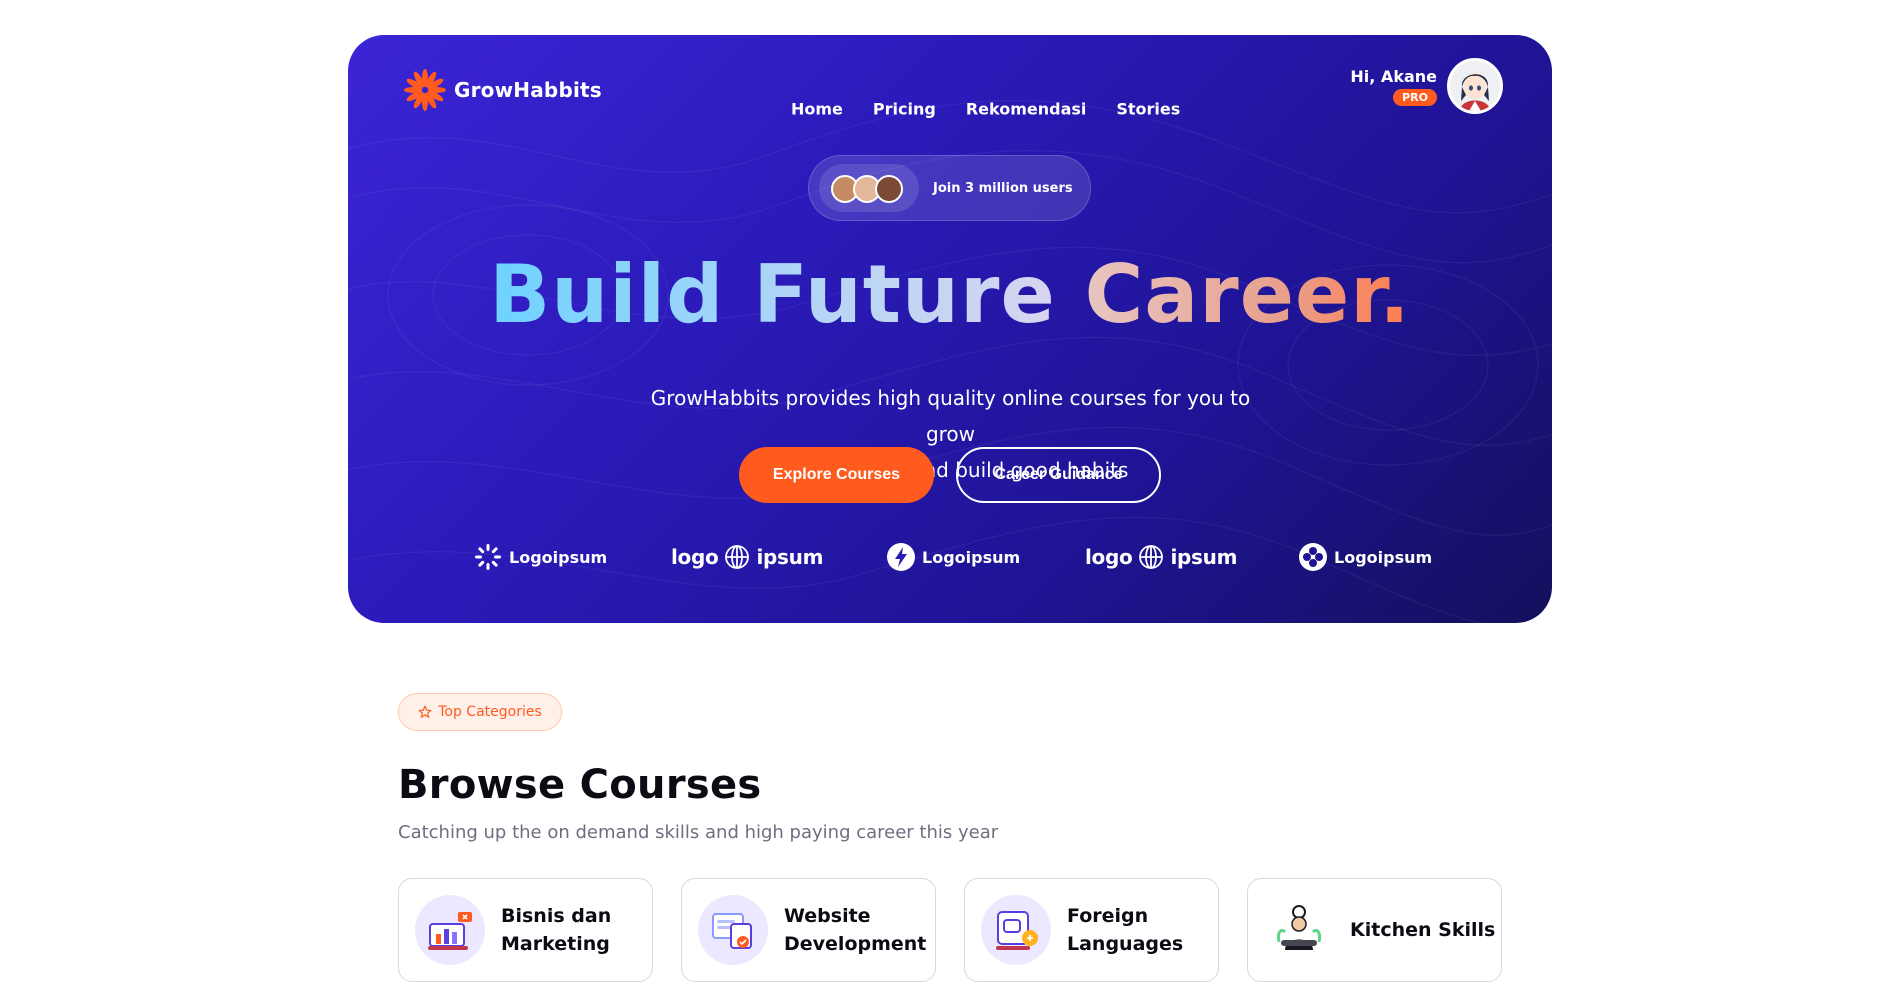 This screenshot has height=982, width=1893. I want to click on category-card-kitchen-skills: Kitchen Skills, so click(1374, 930).